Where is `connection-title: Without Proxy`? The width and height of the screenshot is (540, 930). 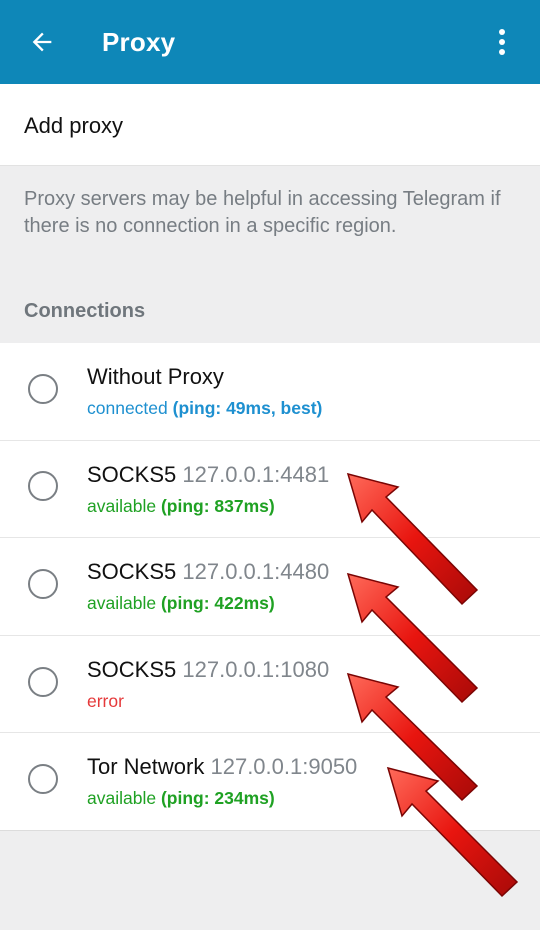 connection-title: Without Proxy is located at coordinates (155, 377).